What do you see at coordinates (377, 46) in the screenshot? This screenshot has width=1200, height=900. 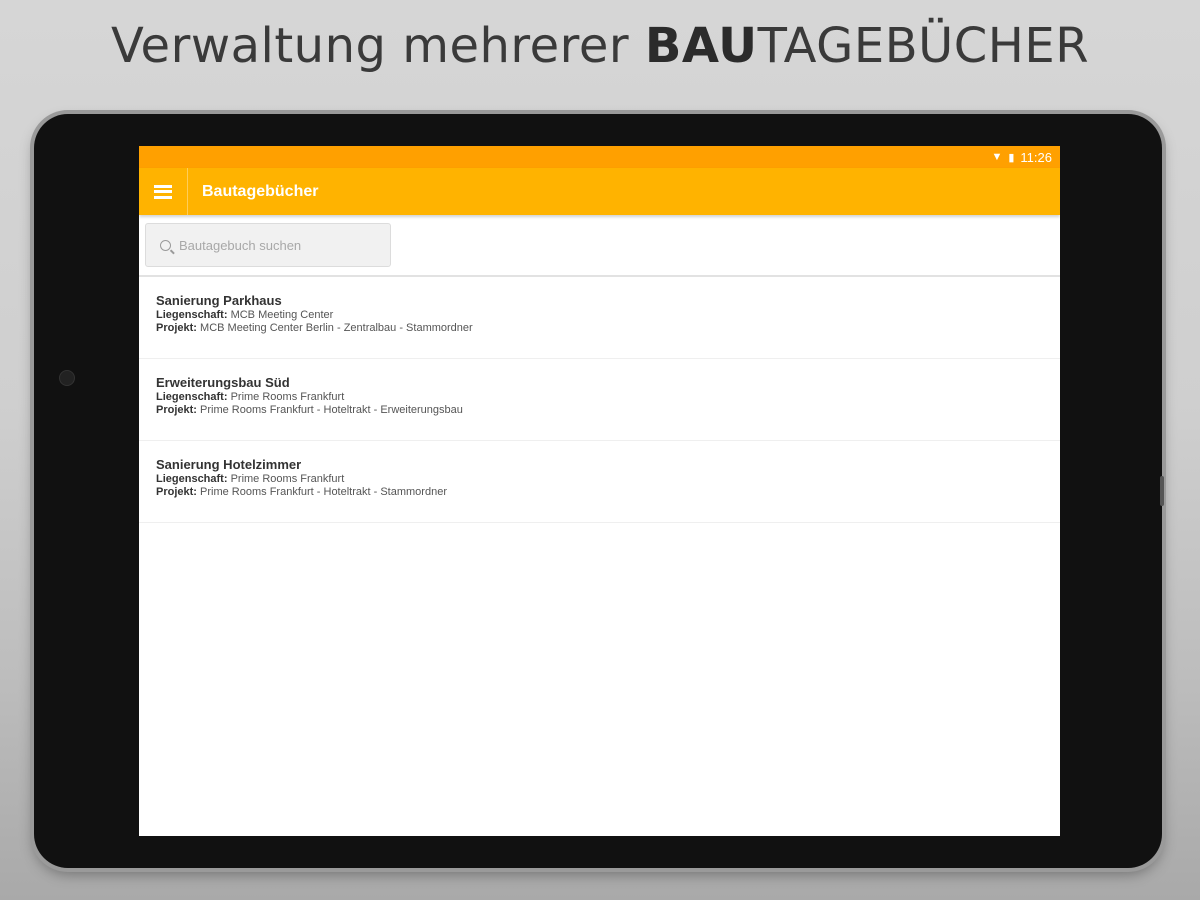 I see `headline-normal: Verwaltung mehrerer` at bounding box center [377, 46].